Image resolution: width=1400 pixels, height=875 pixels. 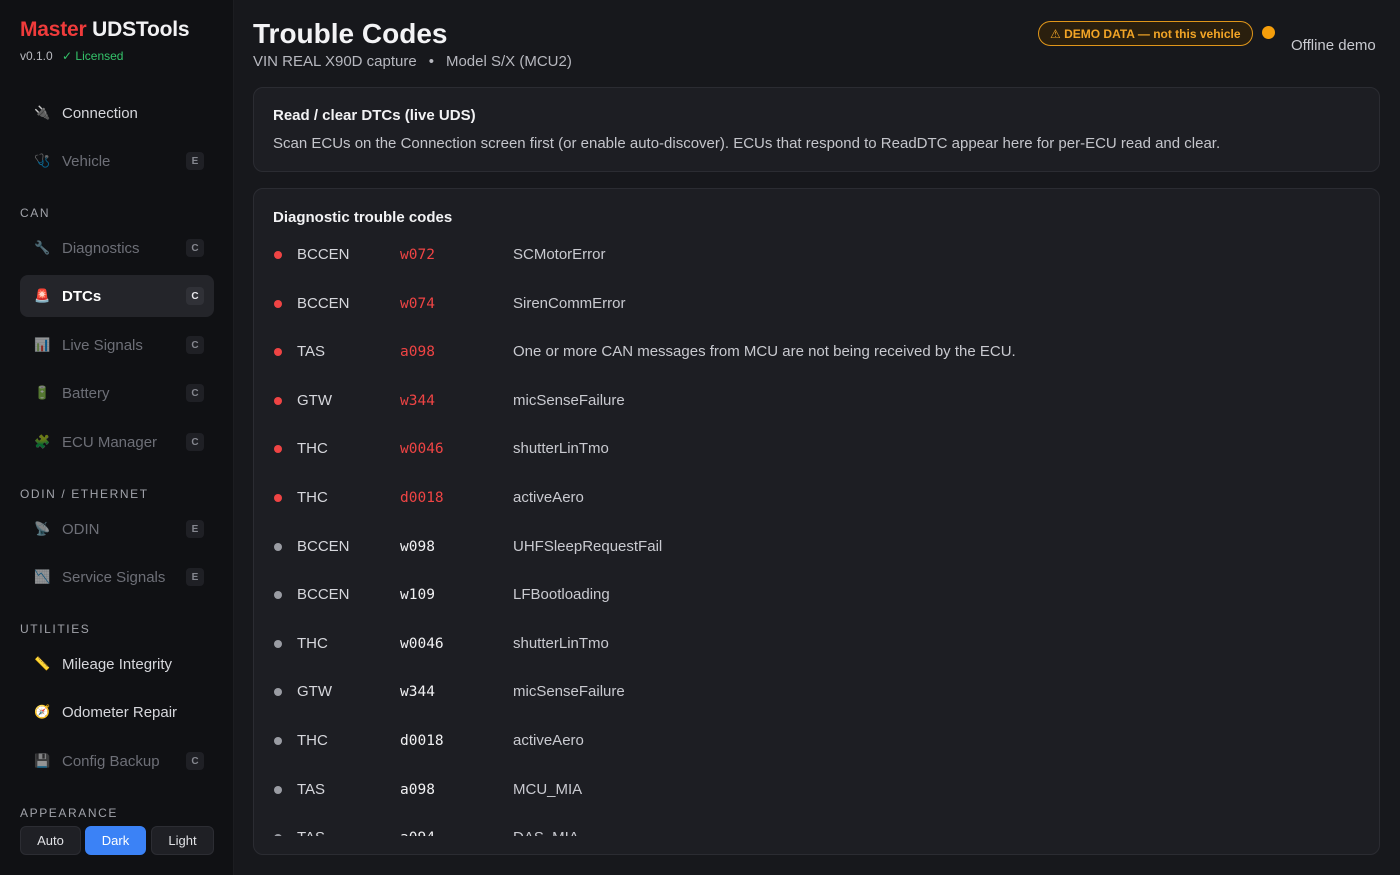 What do you see at coordinates (816, 790) in the screenshot?
I see `dtc-row: TAS a098 MCU_MIA` at bounding box center [816, 790].